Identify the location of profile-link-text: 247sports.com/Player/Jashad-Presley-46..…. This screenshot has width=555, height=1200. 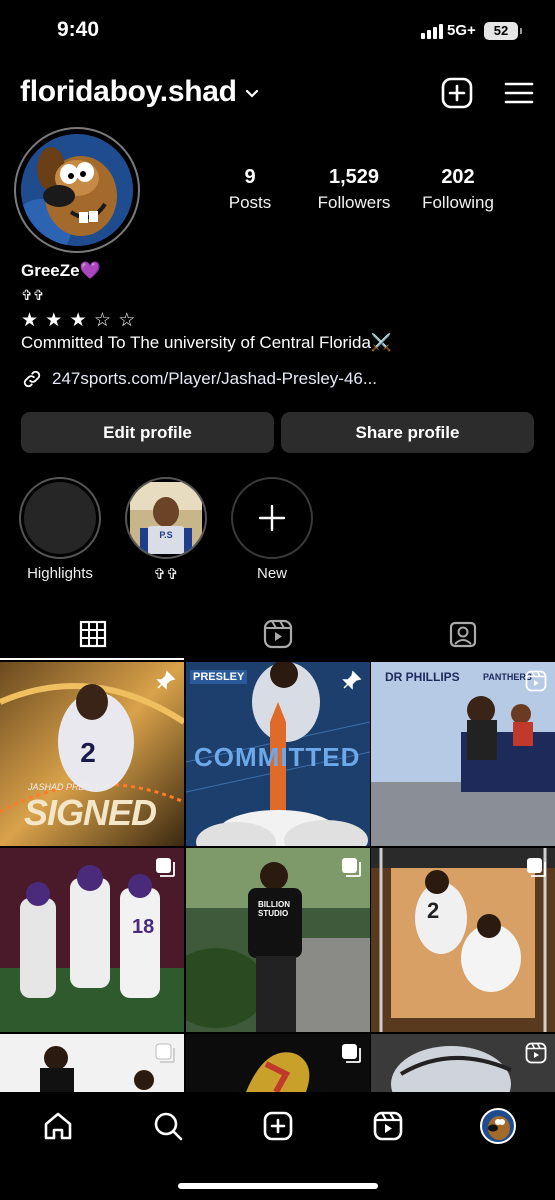
(215, 378).